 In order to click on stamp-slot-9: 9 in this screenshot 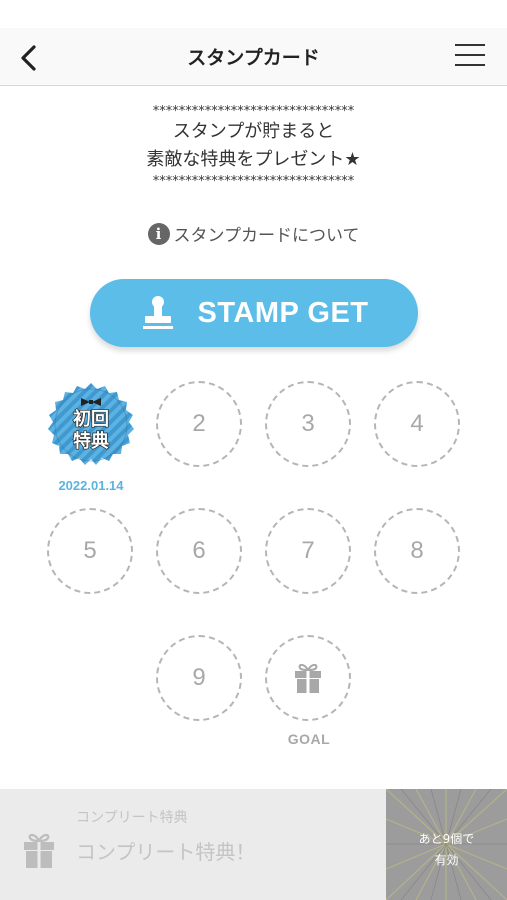, I will do `click(199, 678)`.